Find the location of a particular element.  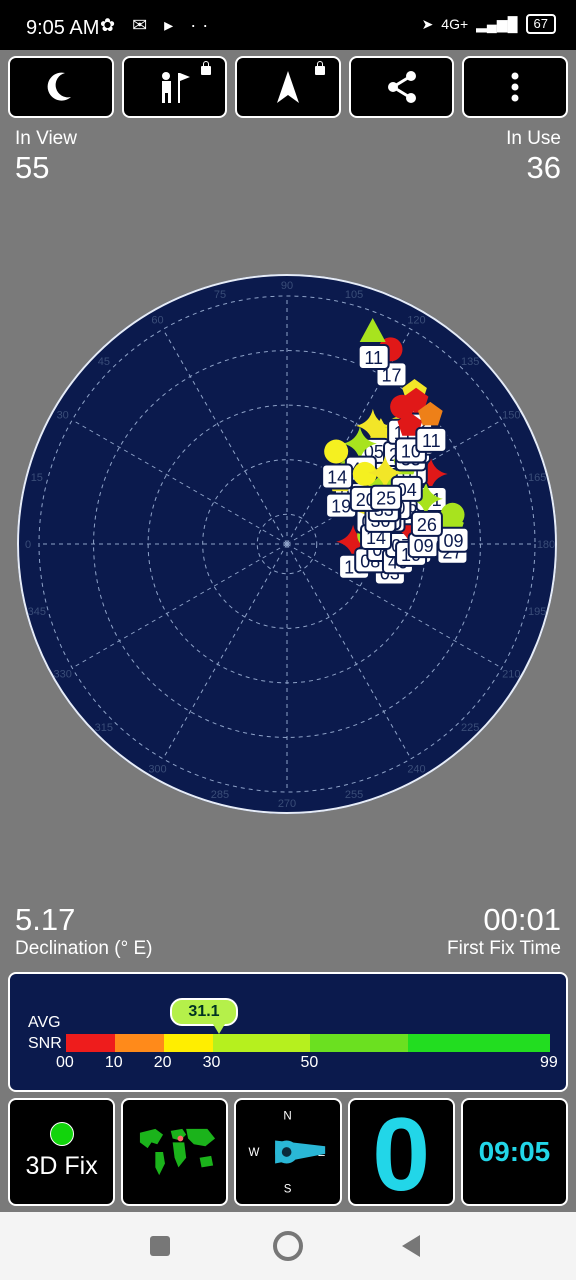

compass-degree-label: 90 is located at coordinates (287, 286).